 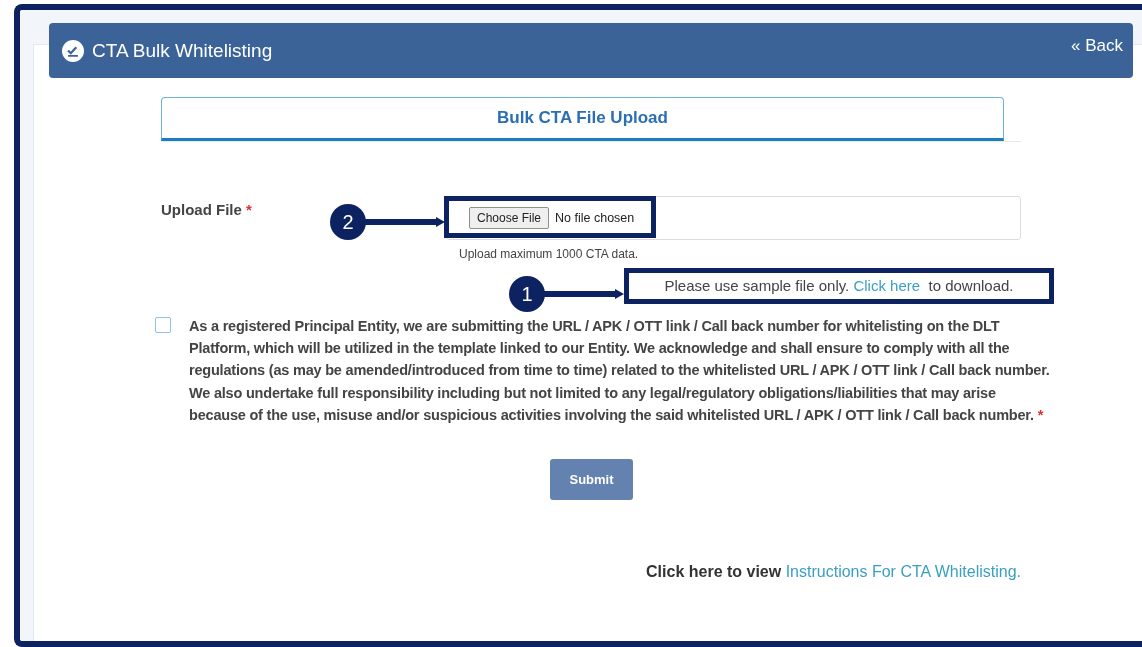 I want to click on upload-label: Upload File *, so click(x=207, y=209).